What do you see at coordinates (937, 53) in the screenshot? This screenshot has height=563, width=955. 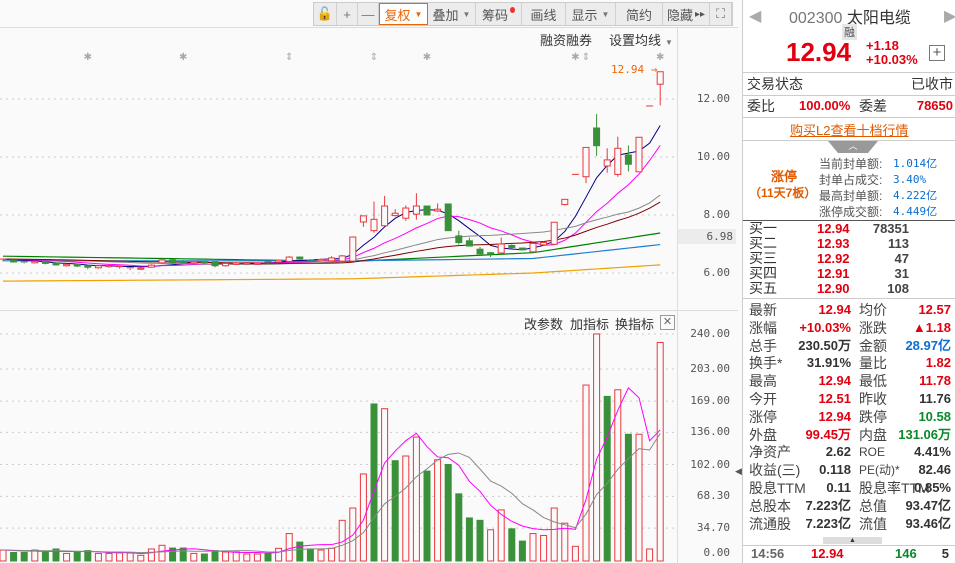 I see `add-watchlist-icon: +` at bounding box center [937, 53].